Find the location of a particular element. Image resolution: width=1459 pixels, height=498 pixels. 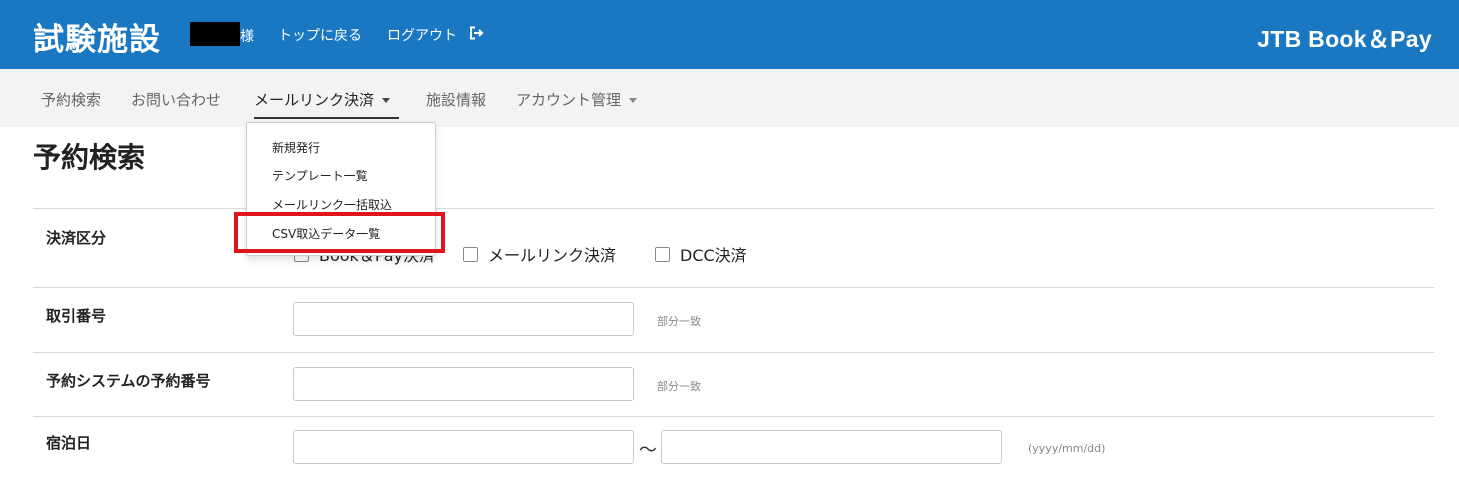

transaction-no-label: 取引番号 is located at coordinates (76, 316).